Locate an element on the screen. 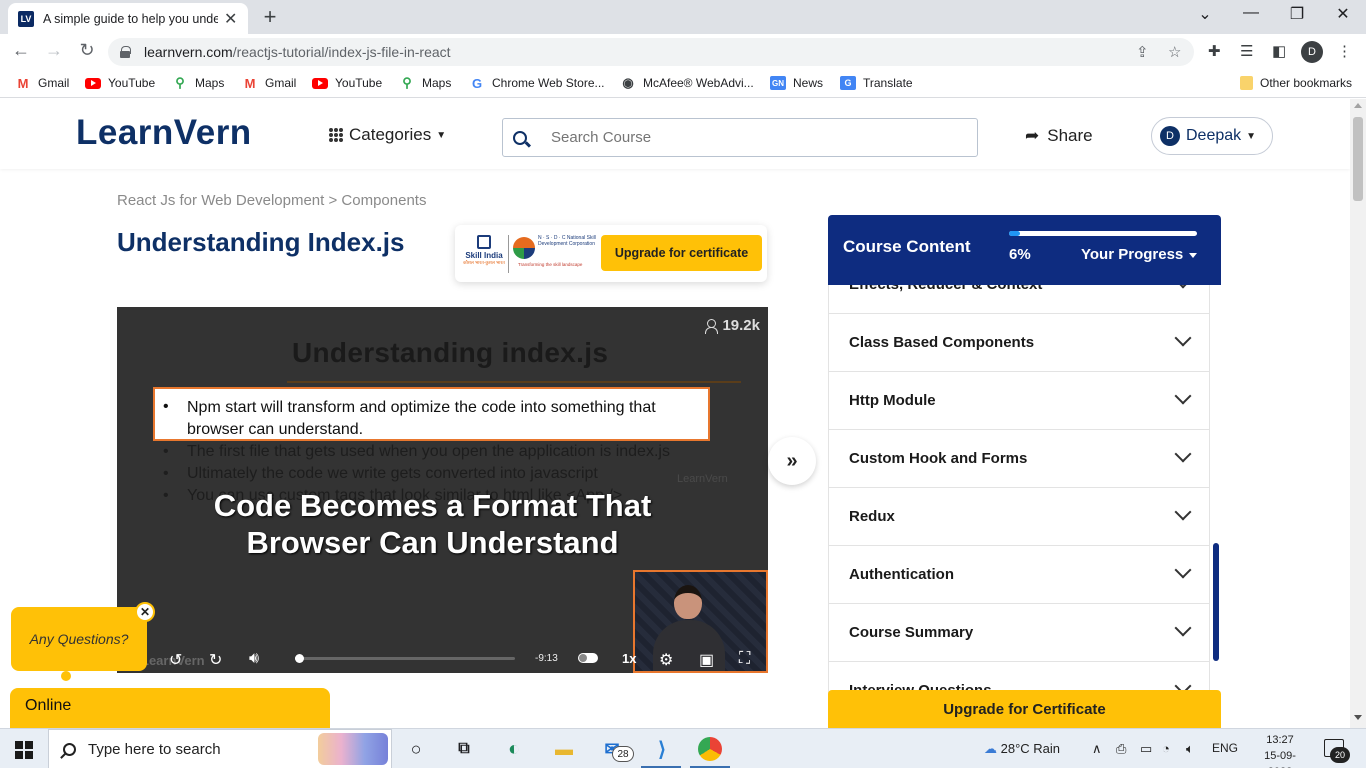 This screenshot has height=768, width=1366. picture-in-picture-icon: ▣ is located at coordinates (706, 660).